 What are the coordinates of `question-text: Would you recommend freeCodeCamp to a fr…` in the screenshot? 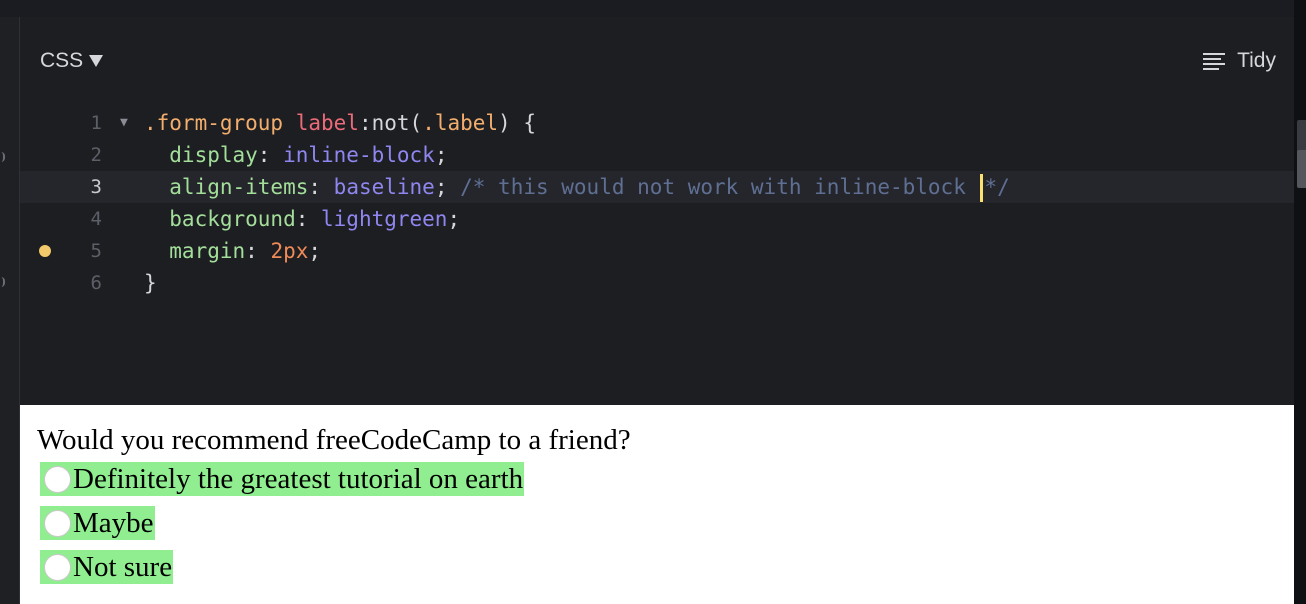 It's located at (334, 440).